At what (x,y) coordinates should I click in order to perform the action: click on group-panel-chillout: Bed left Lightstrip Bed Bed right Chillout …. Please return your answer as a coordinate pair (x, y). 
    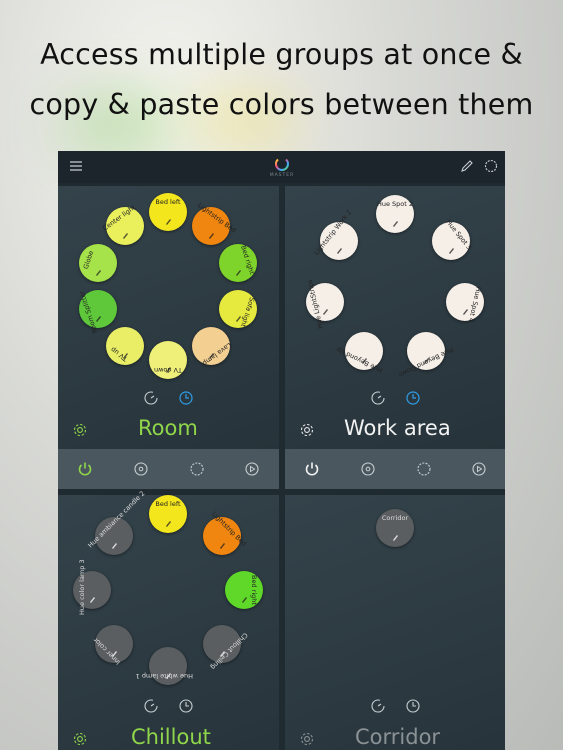
    Looking at the image, I should click on (168, 620).